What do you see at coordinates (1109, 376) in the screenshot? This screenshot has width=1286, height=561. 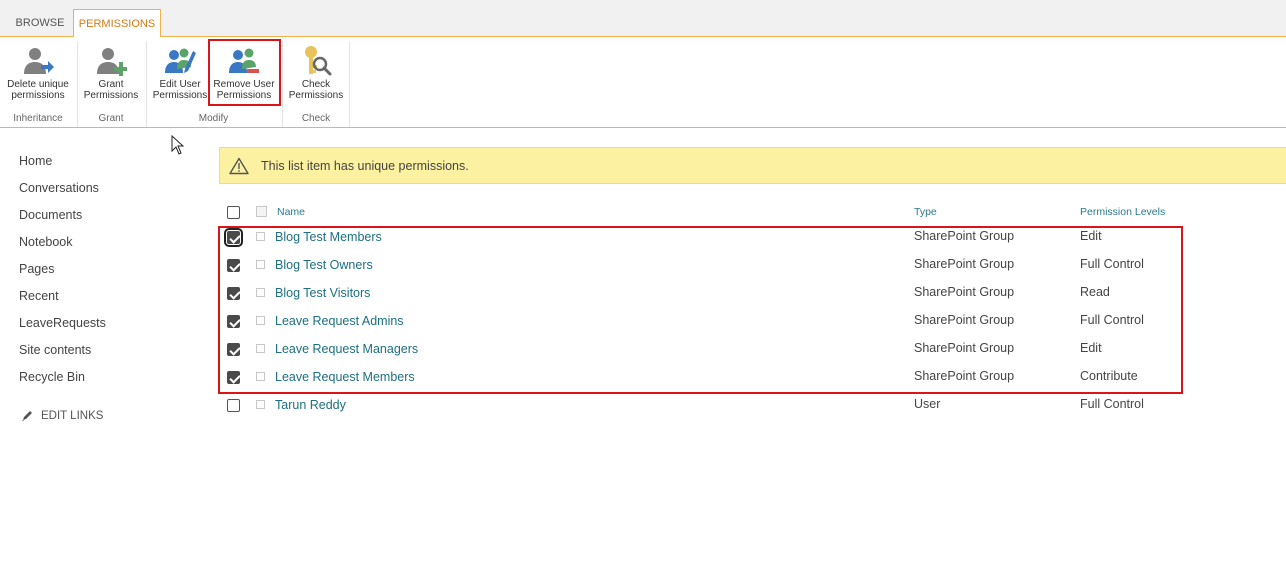 I see `row-permission-level: Contribute` at bounding box center [1109, 376].